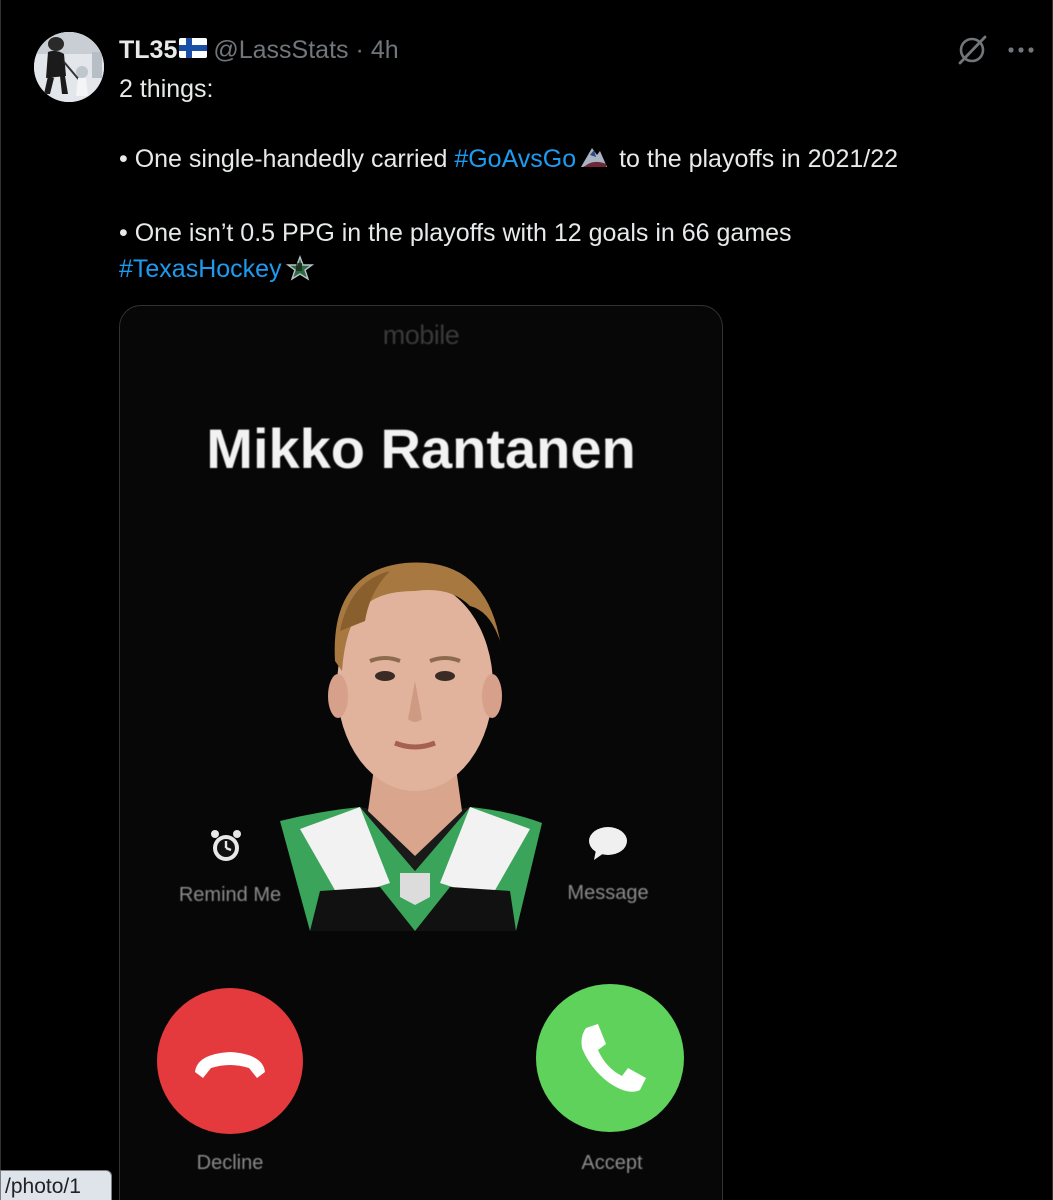 The width and height of the screenshot is (1053, 1200). Describe the element at coordinates (515, 159) in the screenshot. I see `hashtag-goavsgo: #GoAvsGo` at that location.